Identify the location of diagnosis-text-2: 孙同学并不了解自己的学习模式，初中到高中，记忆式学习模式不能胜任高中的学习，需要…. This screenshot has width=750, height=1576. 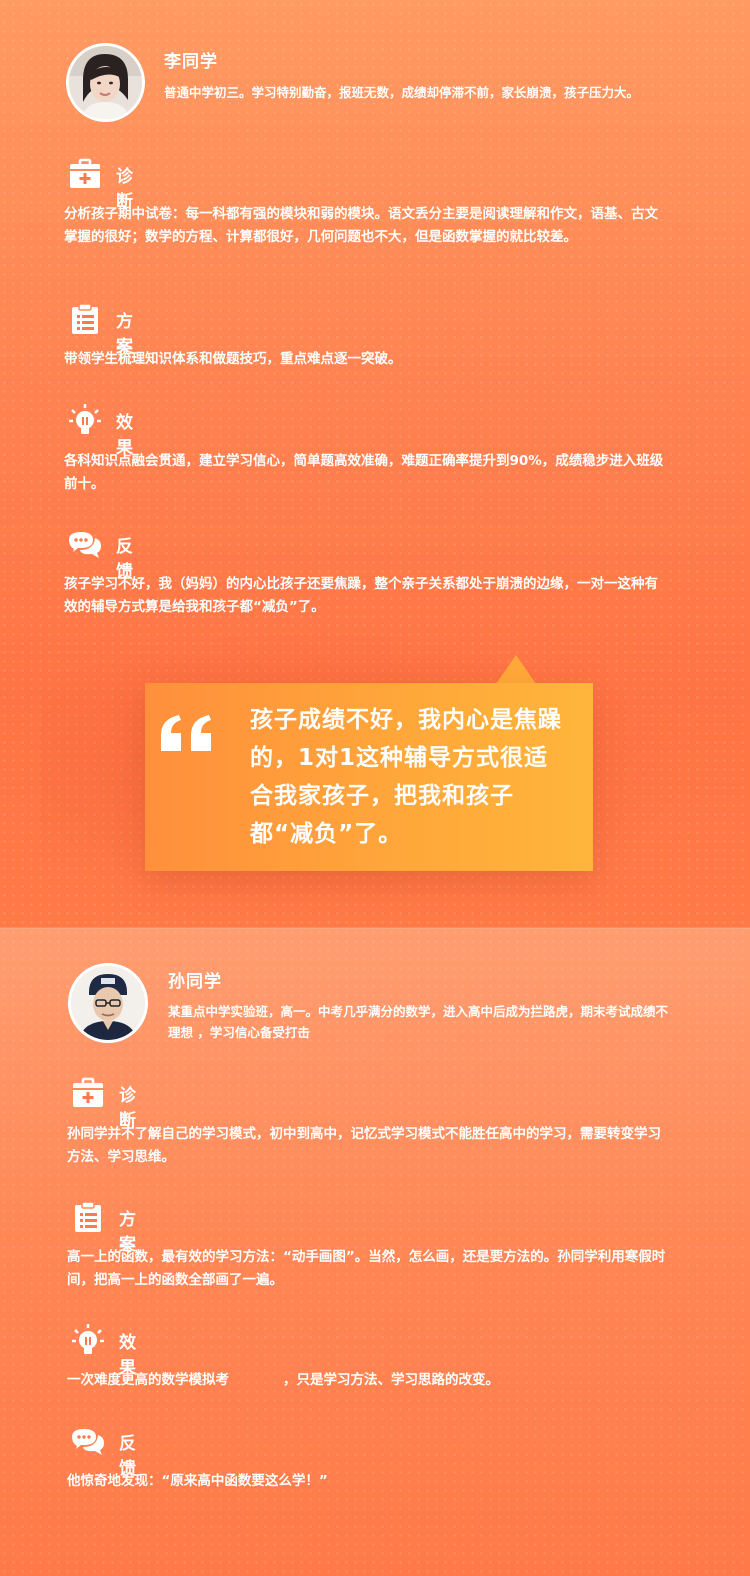
(364, 1145).